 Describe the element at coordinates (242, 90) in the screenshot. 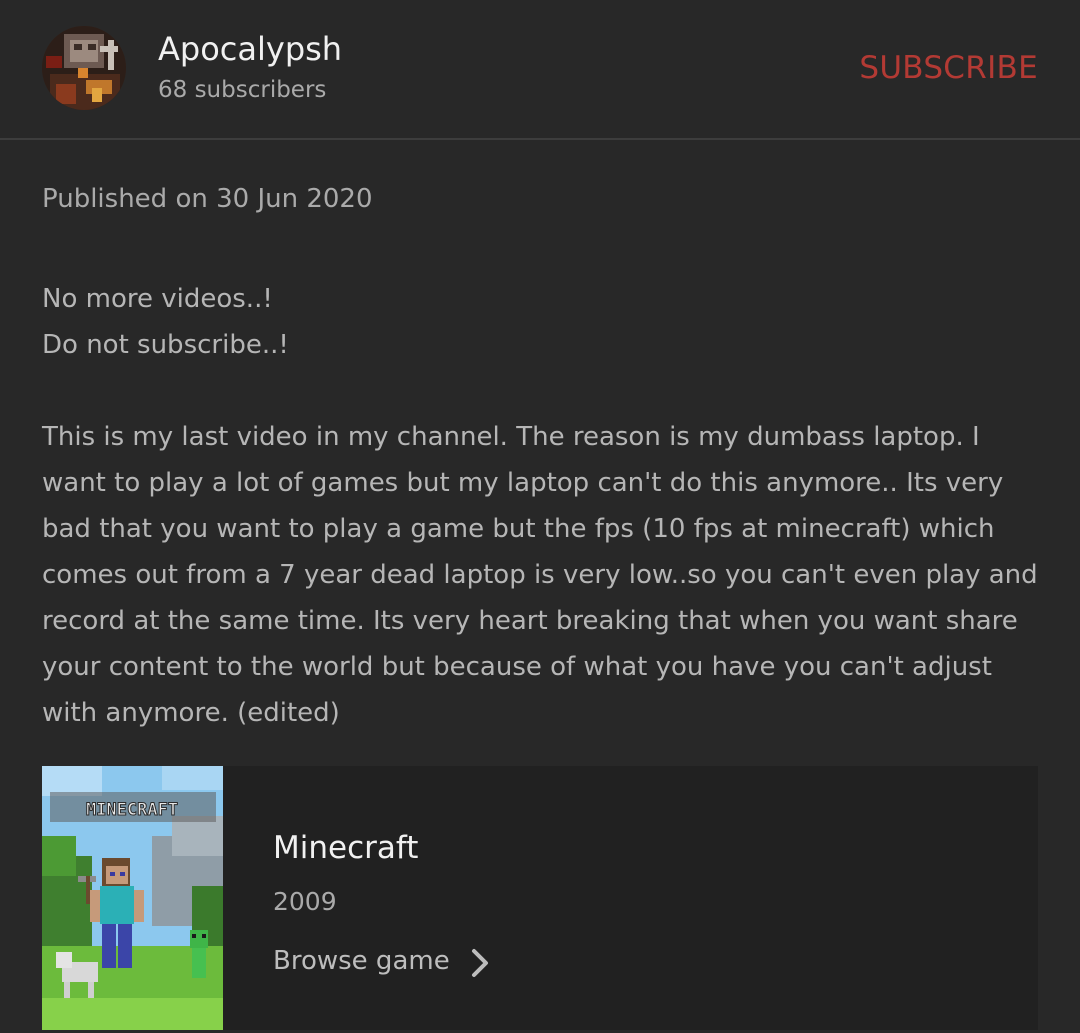

I see `subscriber-count: 68 subscribers` at that location.